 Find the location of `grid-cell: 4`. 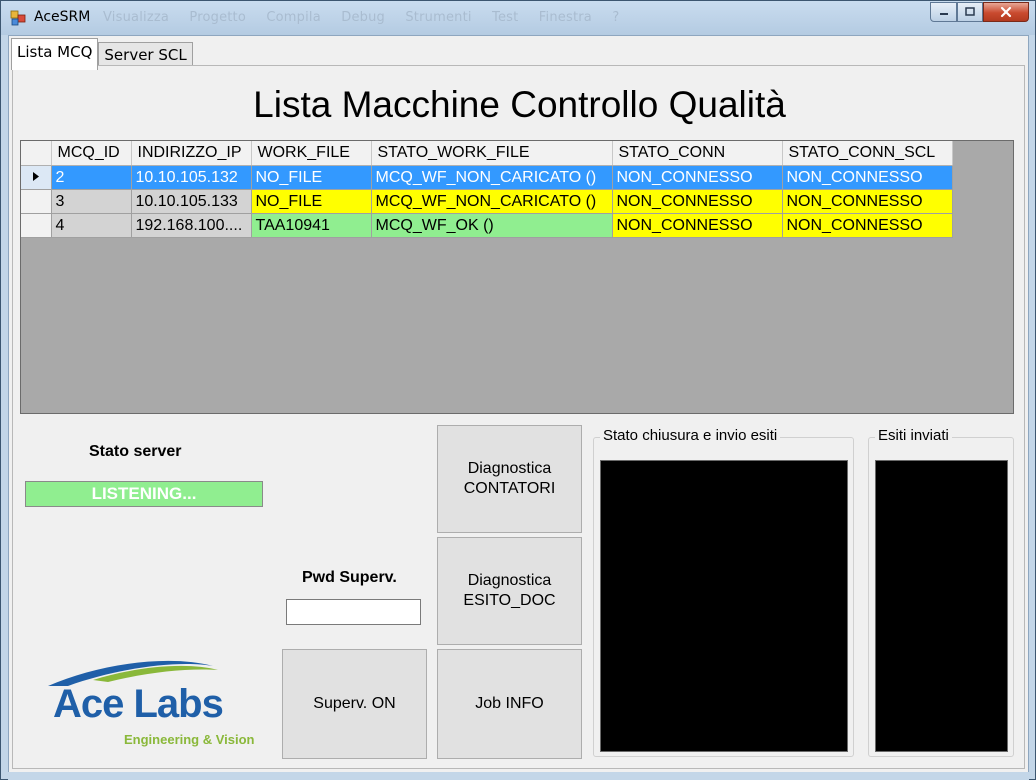

grid-cell: 4 is located at coordinates (91, 225).